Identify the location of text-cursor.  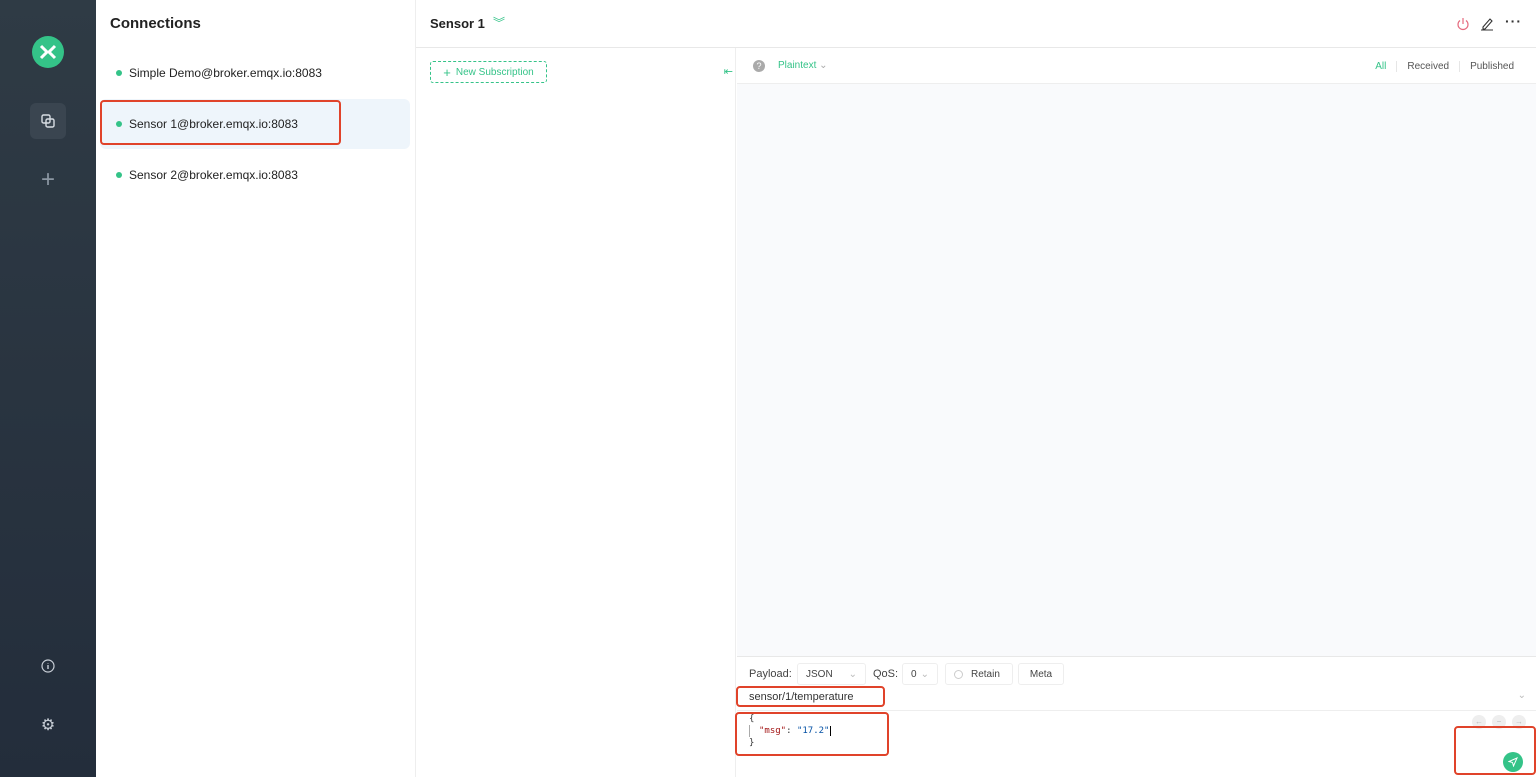
(831, 731).